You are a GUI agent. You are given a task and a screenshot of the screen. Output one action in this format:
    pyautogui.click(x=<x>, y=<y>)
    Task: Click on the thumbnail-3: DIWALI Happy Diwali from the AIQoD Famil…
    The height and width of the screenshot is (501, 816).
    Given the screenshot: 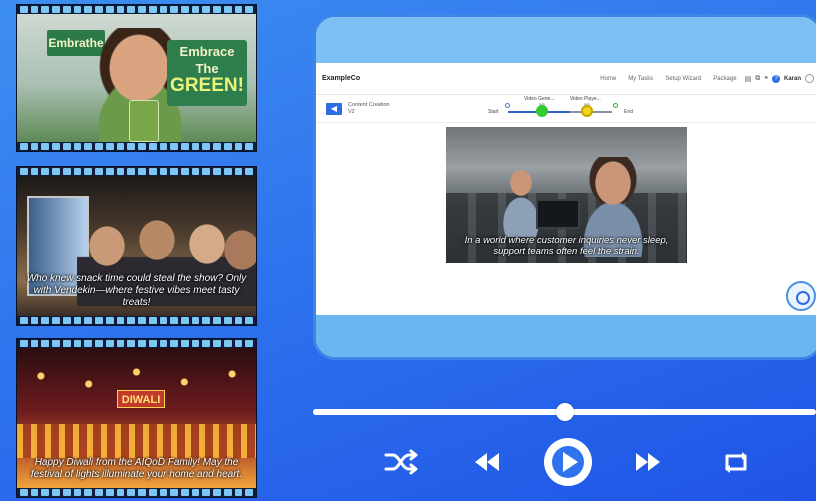 What is the action you would take?
    pyautogui.click(x=136, y=418)
    